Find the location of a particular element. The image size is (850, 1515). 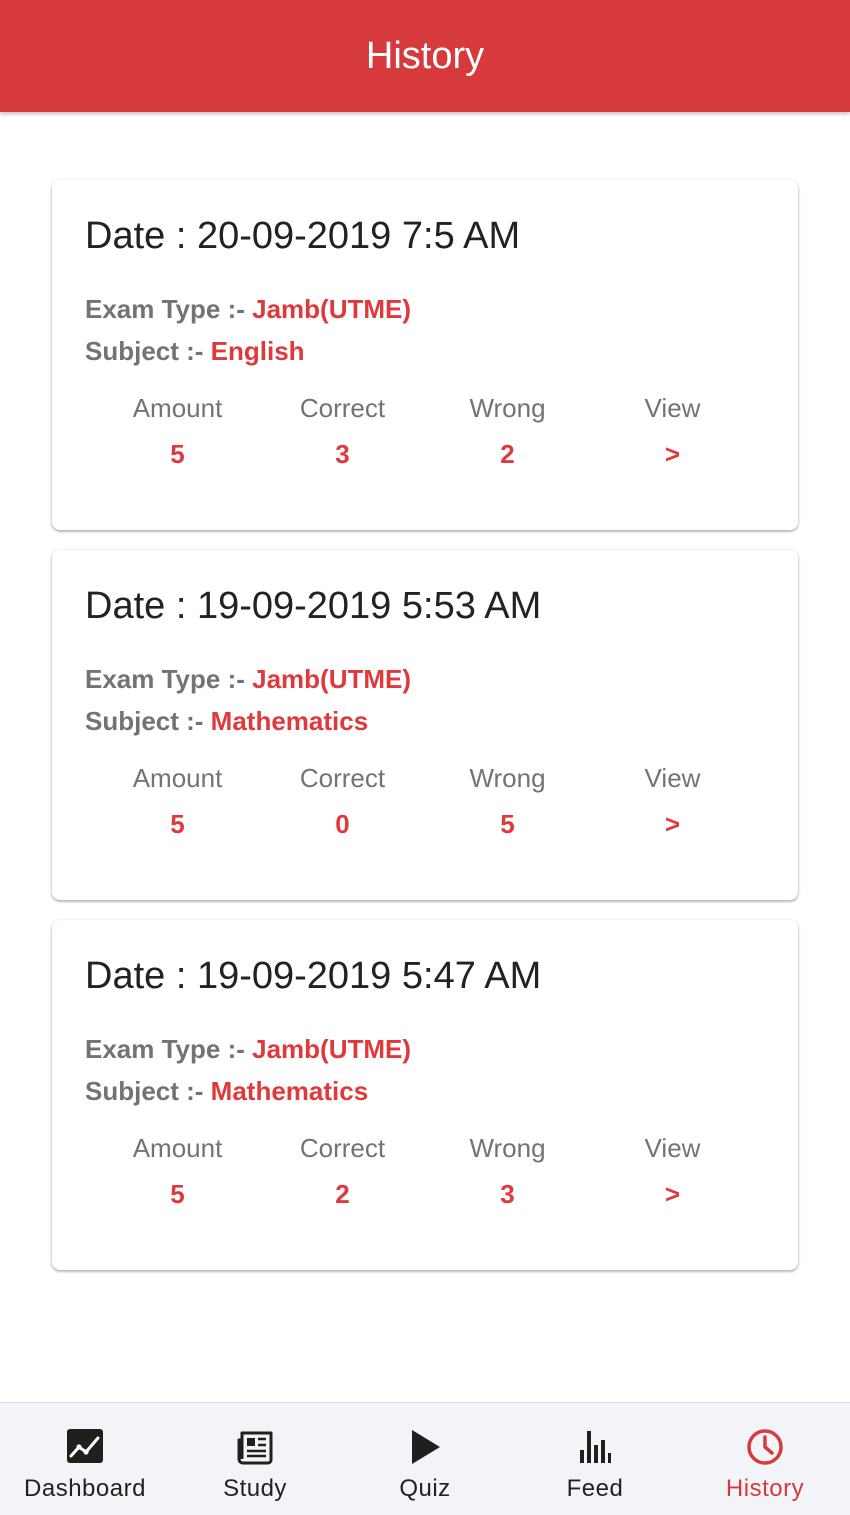

nav-item-quiz: Quiz is located at coordinates (425, 1459).